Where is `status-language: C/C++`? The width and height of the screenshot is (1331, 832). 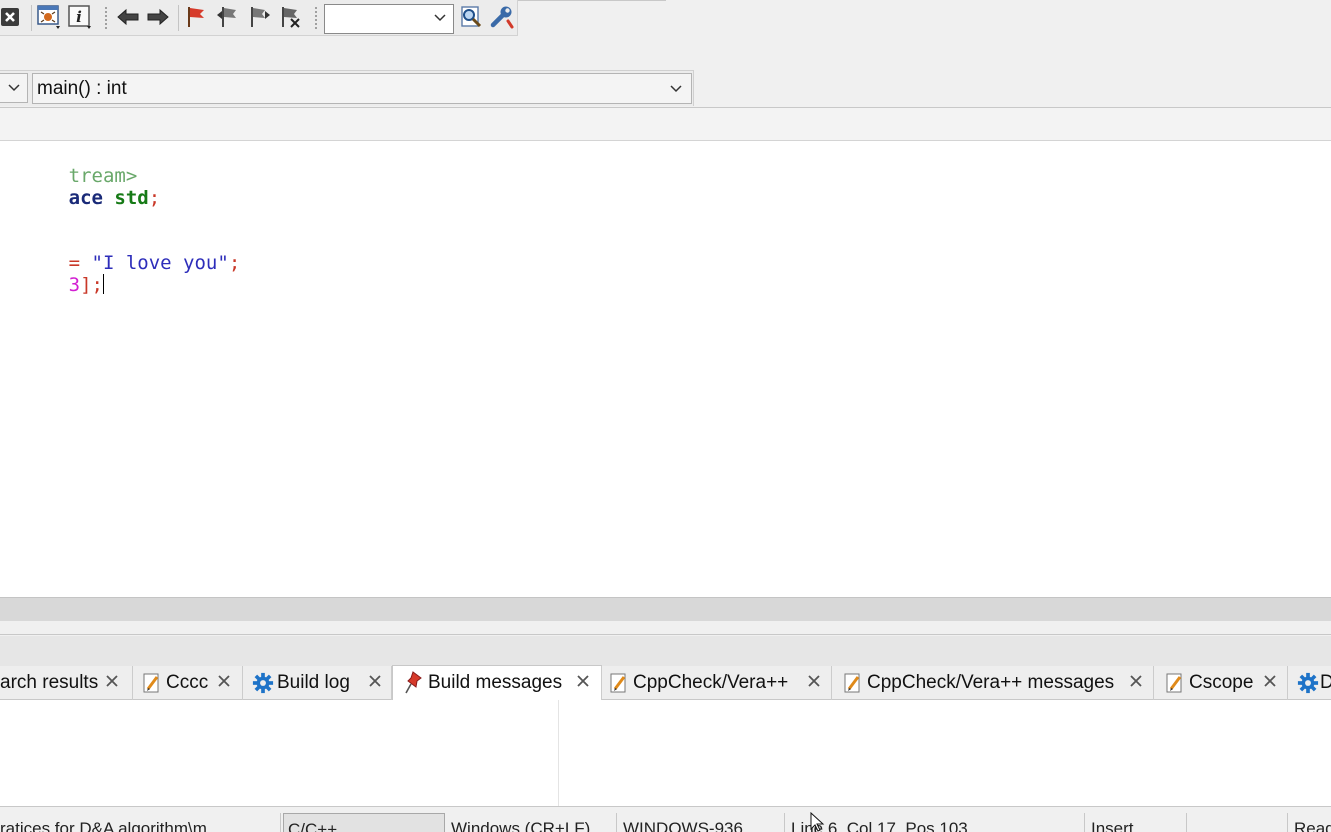
status-language: C/C++ is located at coordinates (364, 822).